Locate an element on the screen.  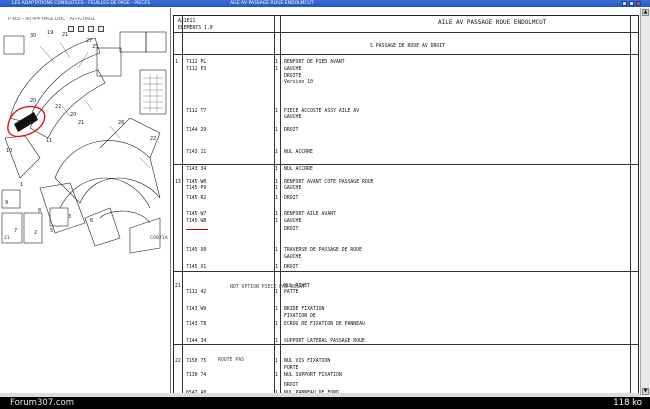
callout-label: 9 is located at coordinates (6, 203).